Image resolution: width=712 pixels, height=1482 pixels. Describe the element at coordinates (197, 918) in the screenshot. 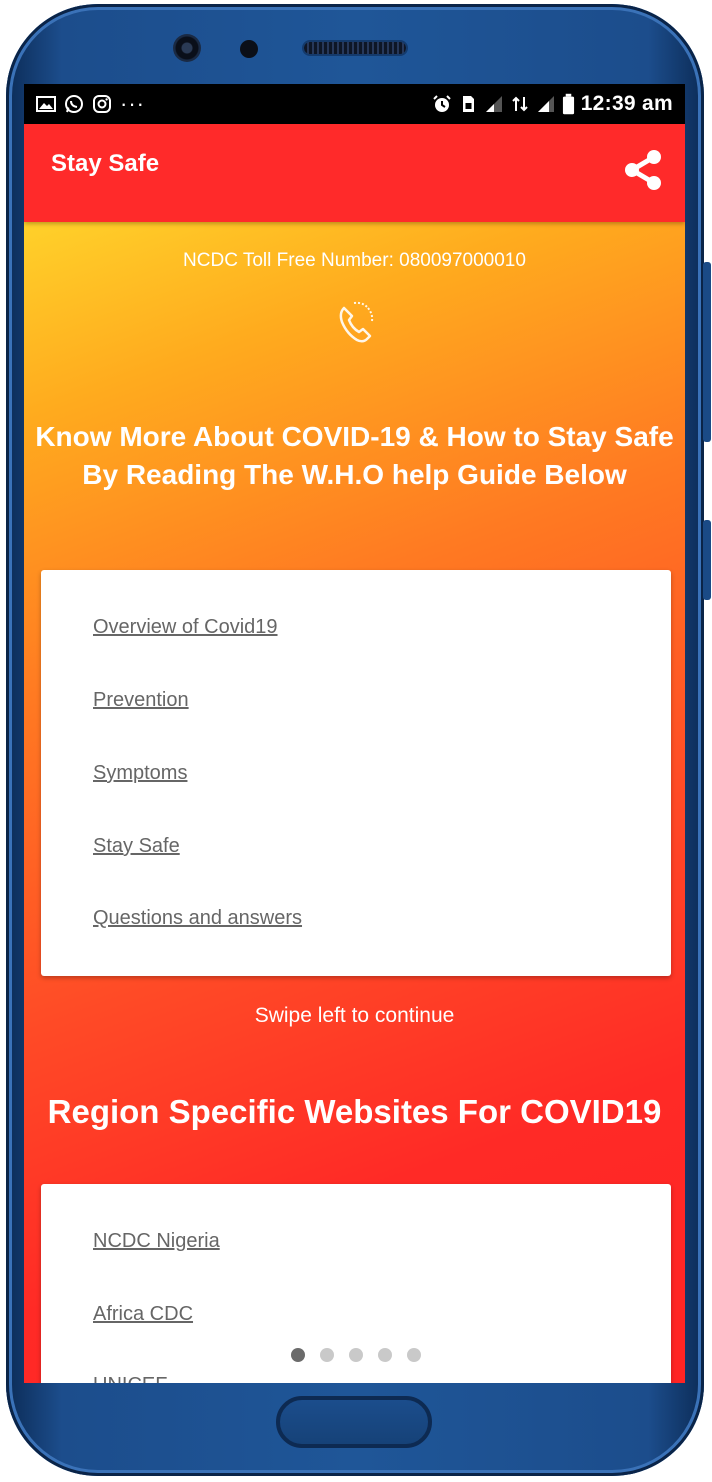

I see `link-questions: Questions and answers` at that location.